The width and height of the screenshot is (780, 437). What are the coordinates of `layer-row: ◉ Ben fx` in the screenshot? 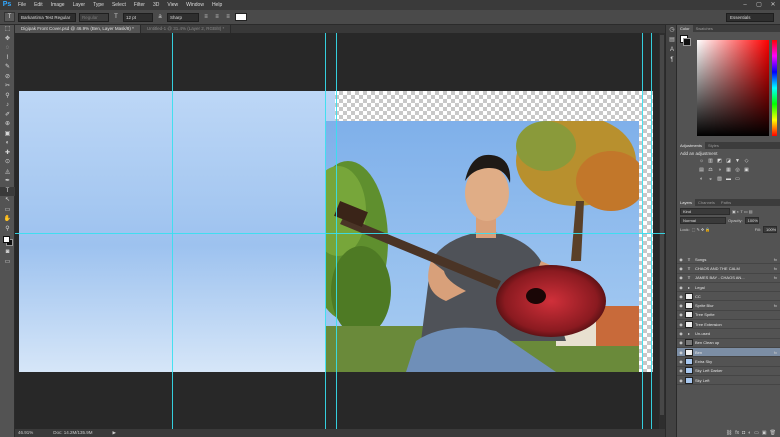 It's located at (728, 352).